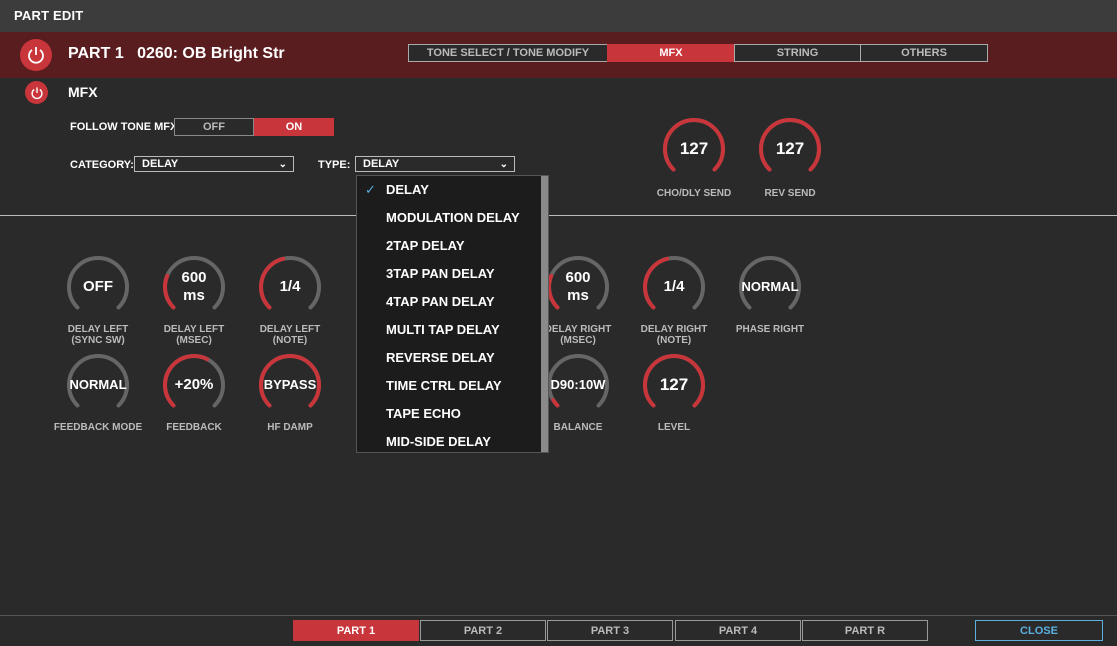 The image size is (1117, 646). What do you see at coordinates (444, 385) in the screenshot?
I see `dropdown-item: TIME CTRL DELAY` at bounding box center [444, 385].